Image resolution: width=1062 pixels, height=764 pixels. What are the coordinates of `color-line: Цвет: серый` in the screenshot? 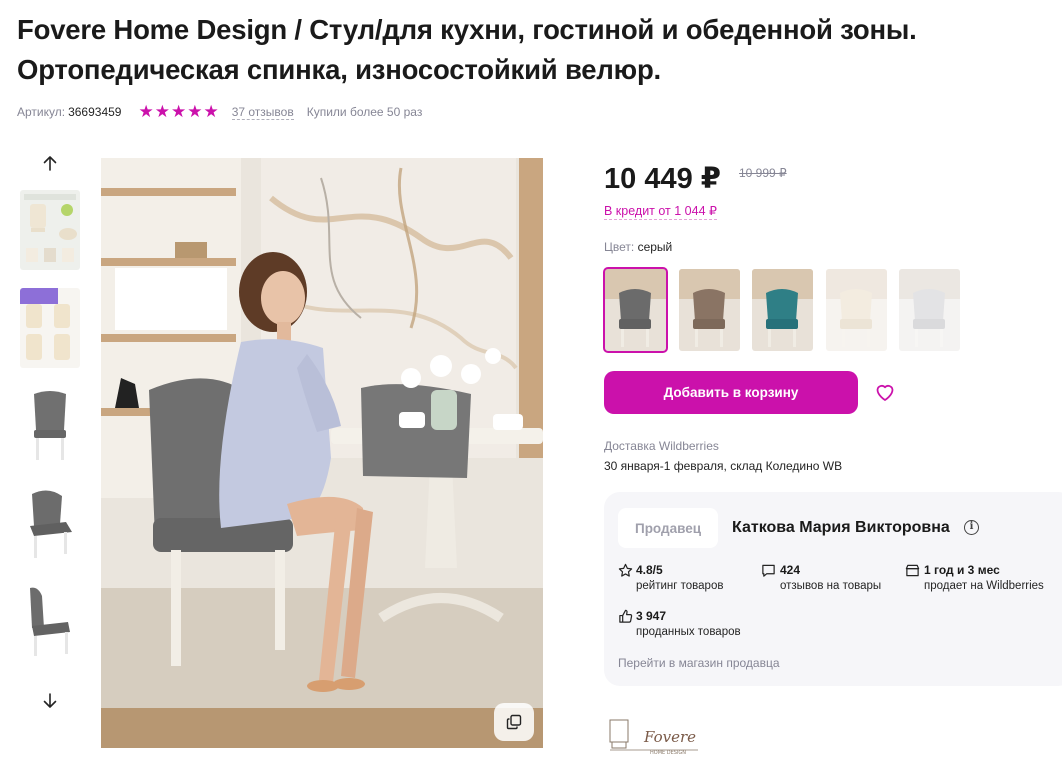 It's located at (638, 247).